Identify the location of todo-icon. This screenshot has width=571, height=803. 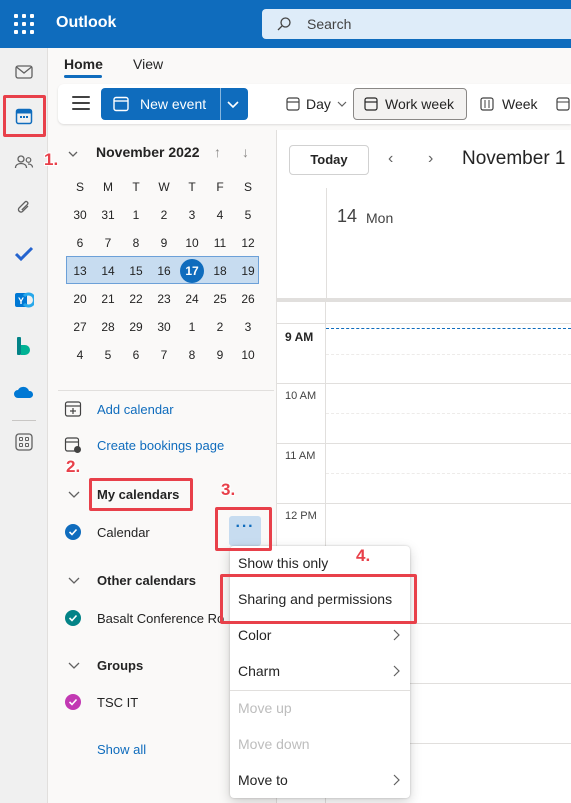
(24, 254).